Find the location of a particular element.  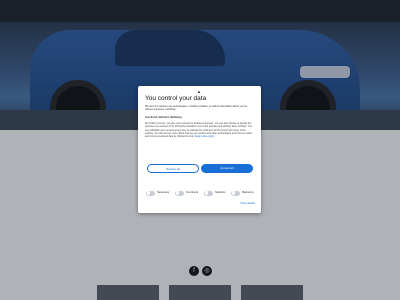

brand-logo-icon: ▲ is located at coordinates (199, 91).